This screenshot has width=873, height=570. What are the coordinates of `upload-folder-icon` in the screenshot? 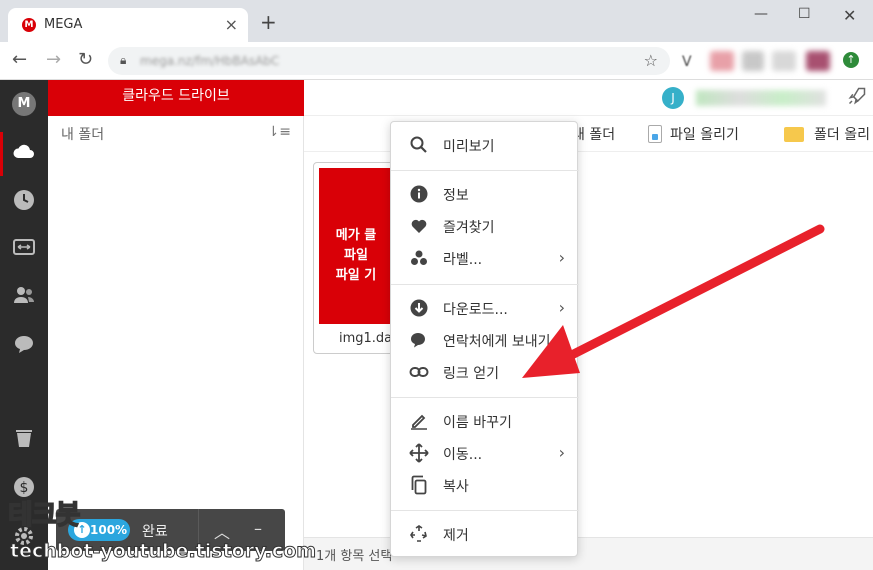 It's located at (794, 134).